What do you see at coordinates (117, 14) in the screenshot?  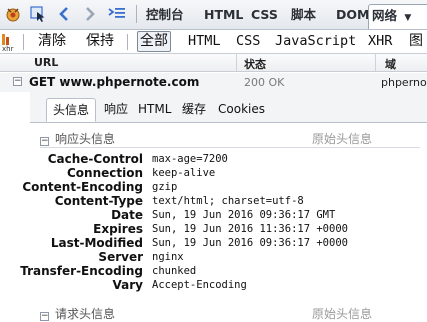 I see `command-line-icon` at bounding box center [117, 14].